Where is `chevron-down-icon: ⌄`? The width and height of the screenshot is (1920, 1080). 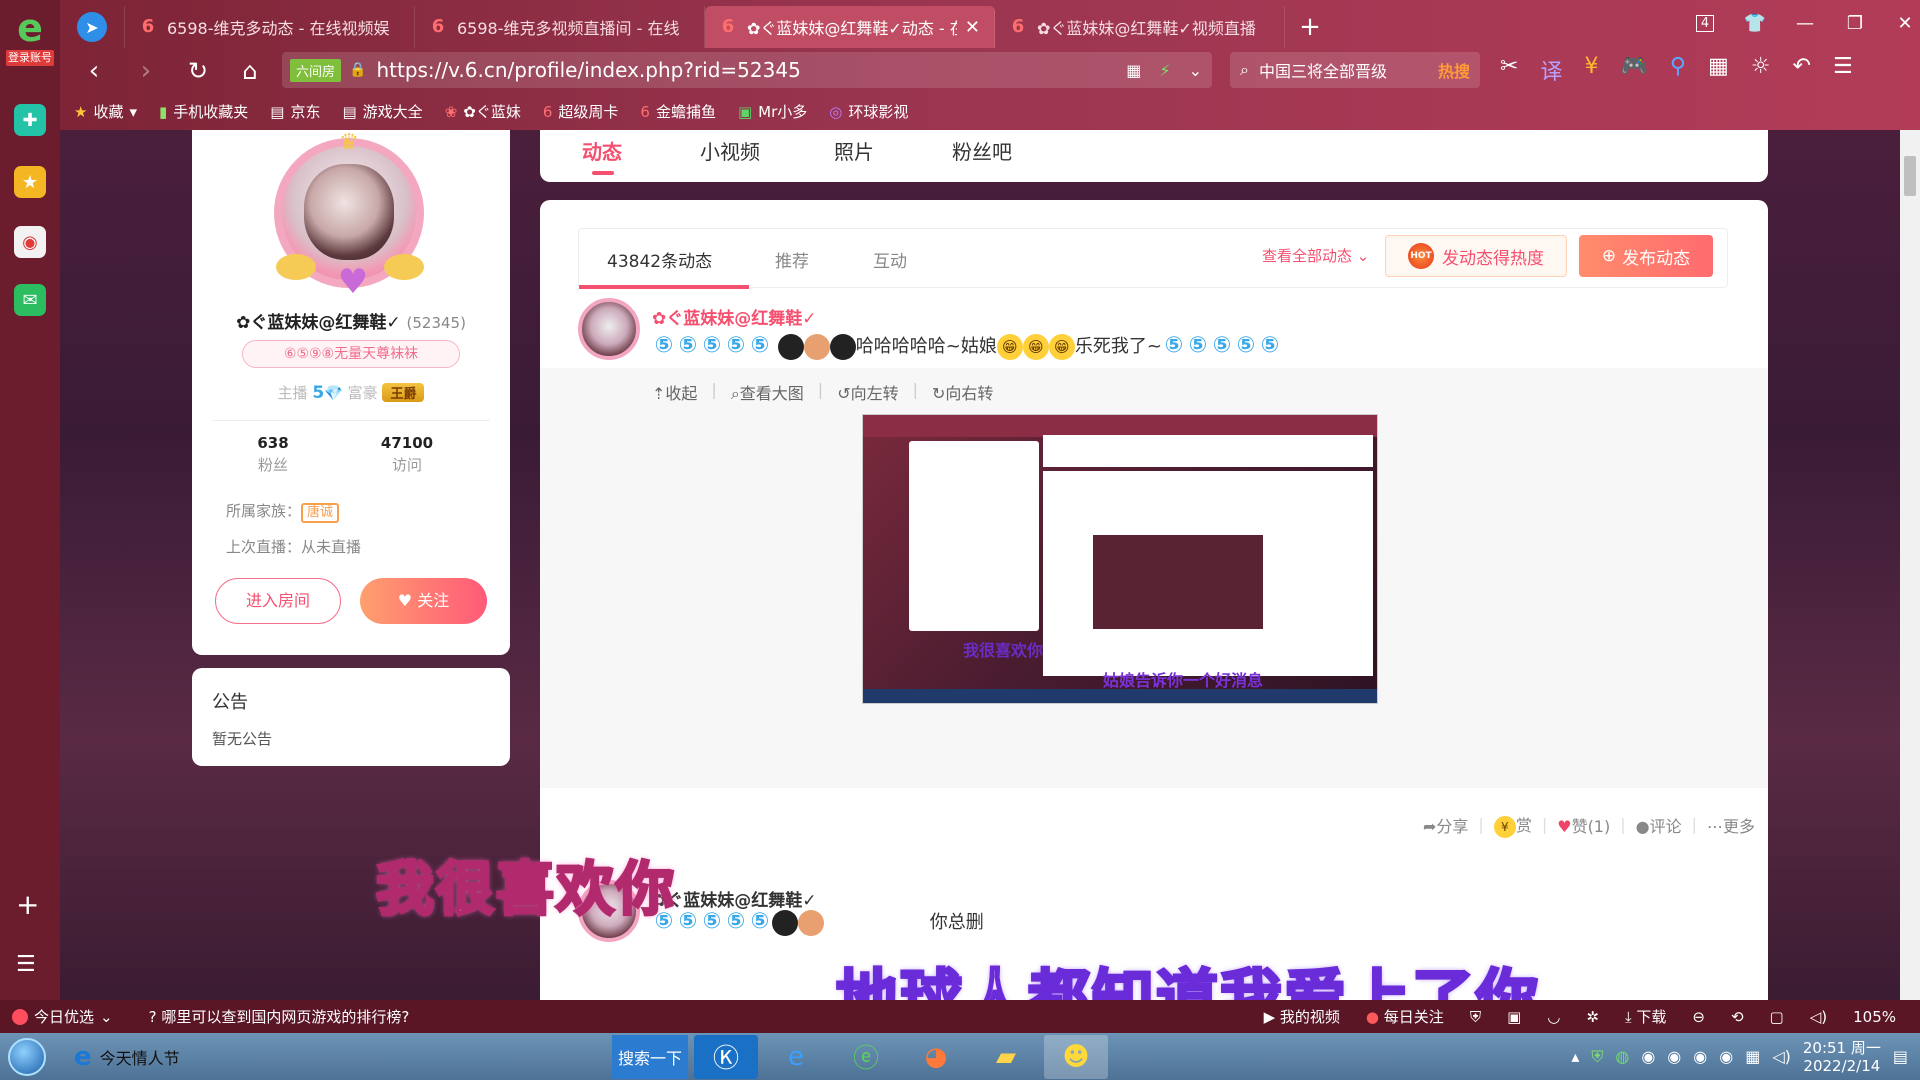
chevron-down-icon: ⌄ is located at coordinates (1195, 70).